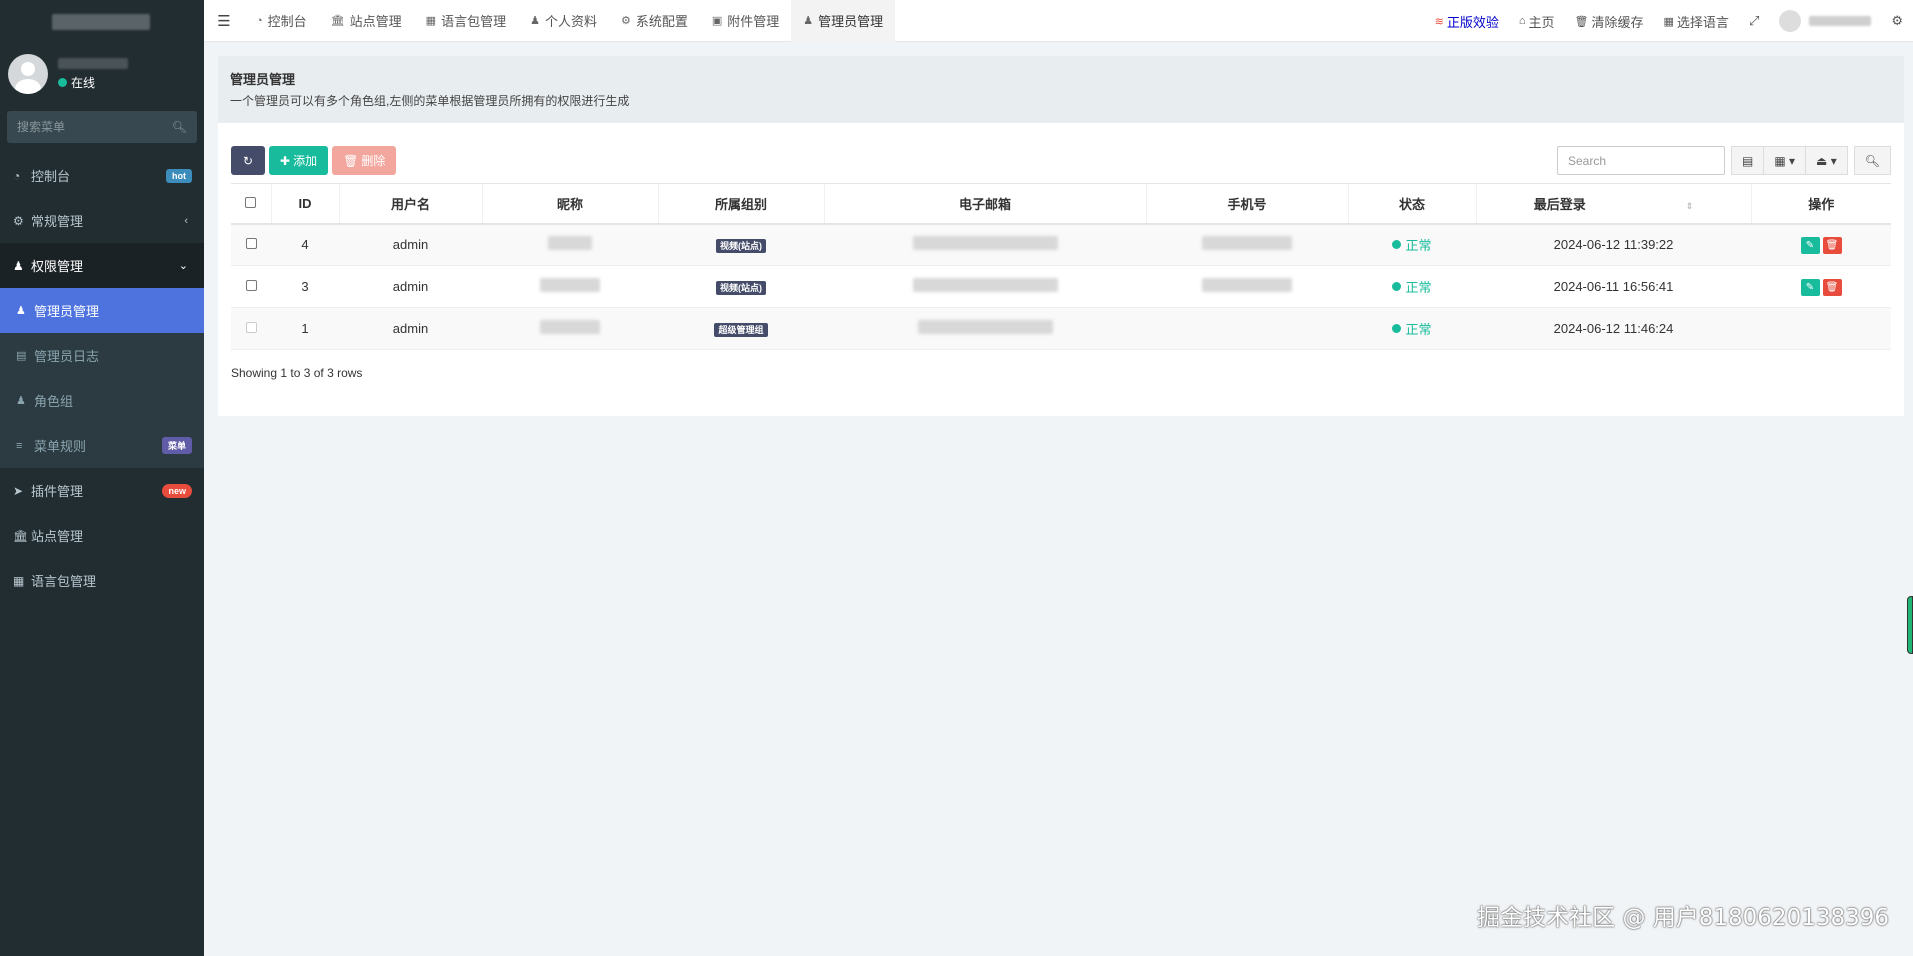 Image resolution: width=1913 pixels, height=956 pixels. Describe the element at coordinates (87, 127) in the screenshot. I see `sidebar-search-input` at that location.